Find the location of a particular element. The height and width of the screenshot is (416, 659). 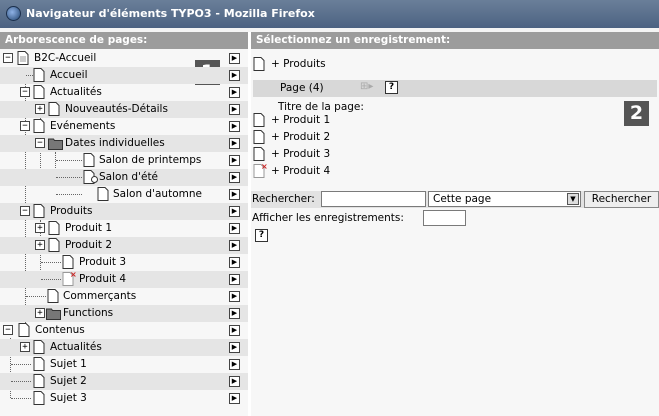

tree-label: B2C-Accueil is located at coordinates (65, 58).